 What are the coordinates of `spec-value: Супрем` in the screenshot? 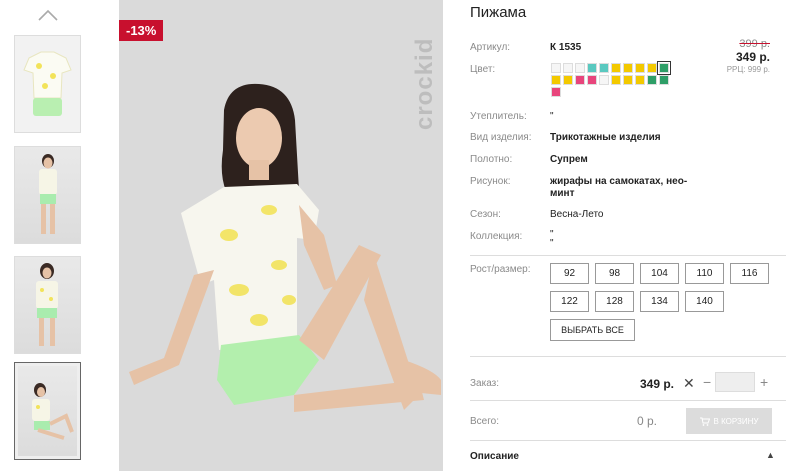 It's located at (569, 159).